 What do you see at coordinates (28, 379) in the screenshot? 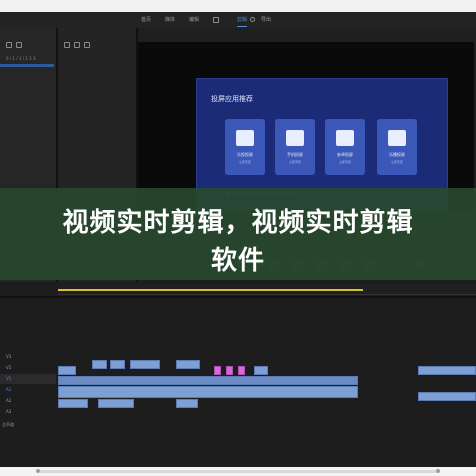
I see `track-header: V1` at bounding box center [28, 379].